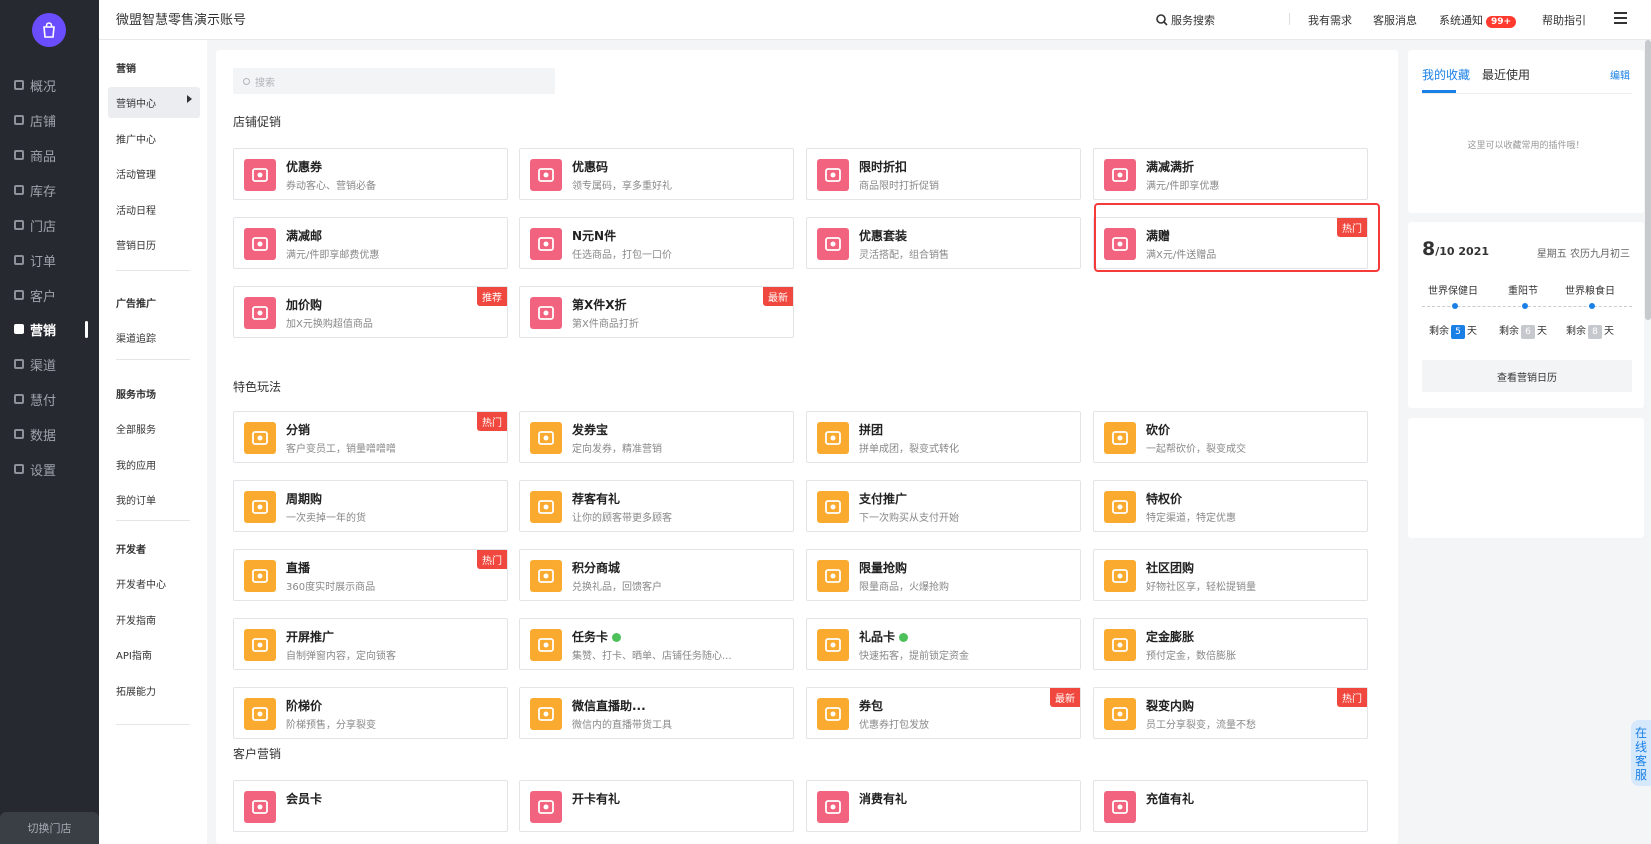 This screenshot has width=1651, height=844. I want to click on customer-messages-link: 客服消息, so click(1395, 20).